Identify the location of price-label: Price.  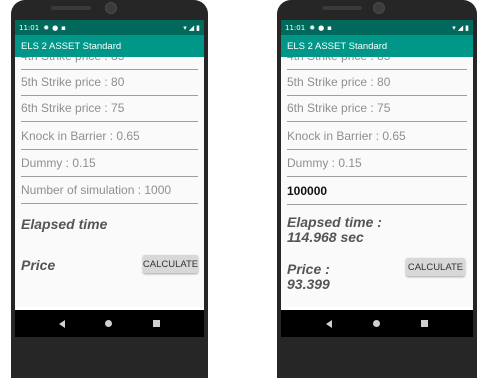
(38, 265).